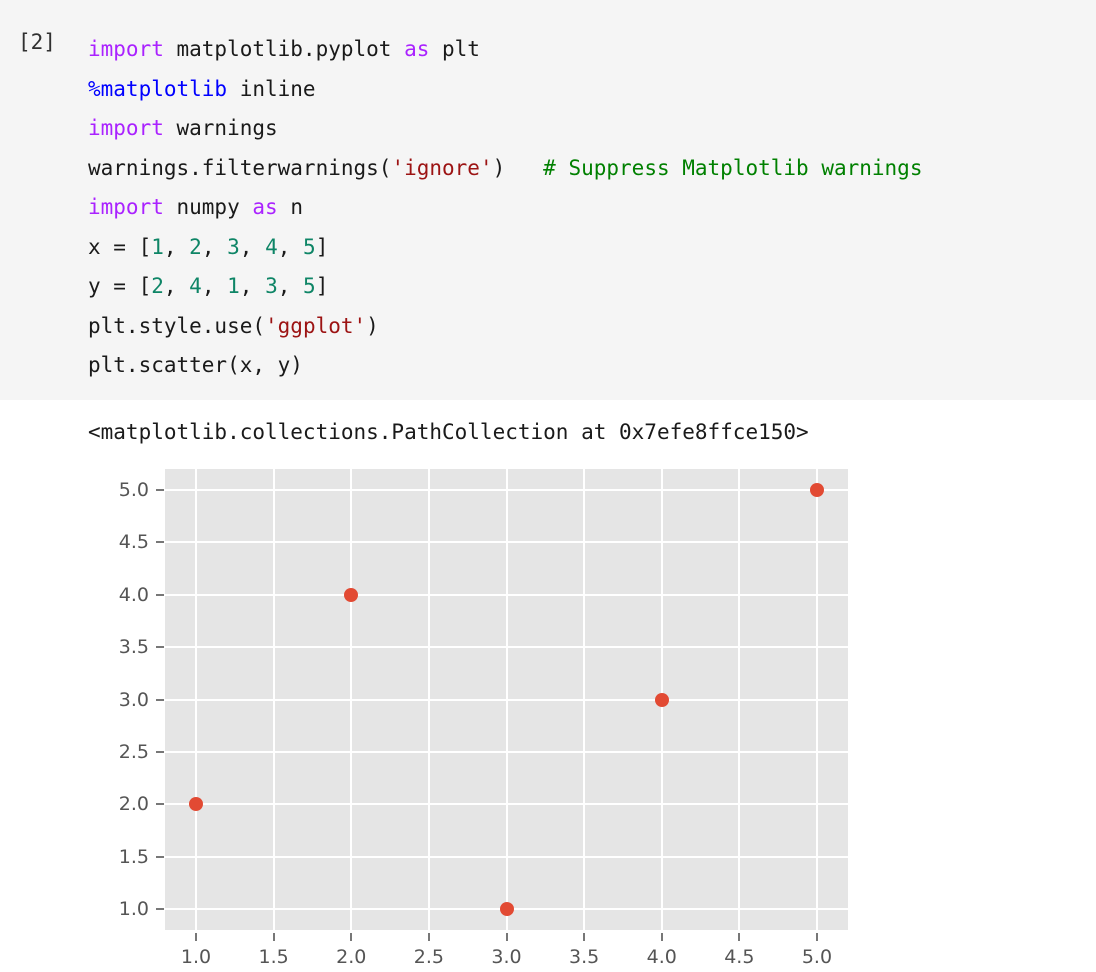 The image size is (1096, 972). Describe the element at coordinates (273, 957) in the screenshot. I see `x-axis-tick-label: 1.5` at that location.